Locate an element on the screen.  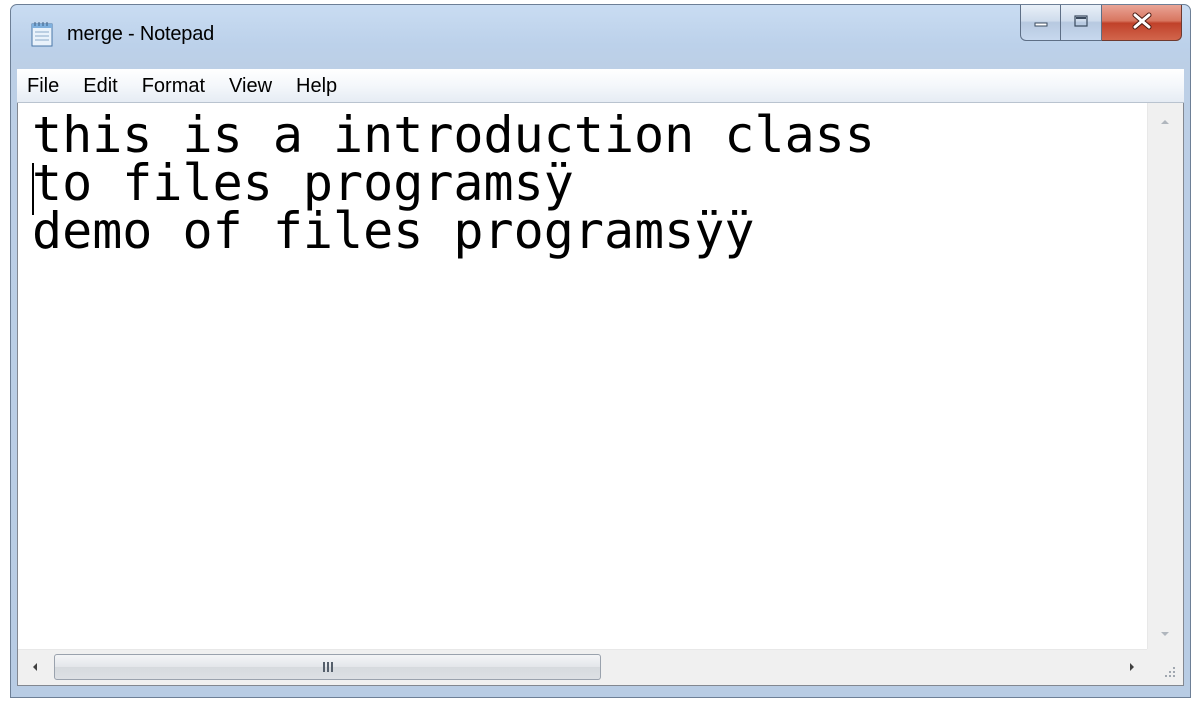
size-grip-icon is located at coordinates (1165, 678).